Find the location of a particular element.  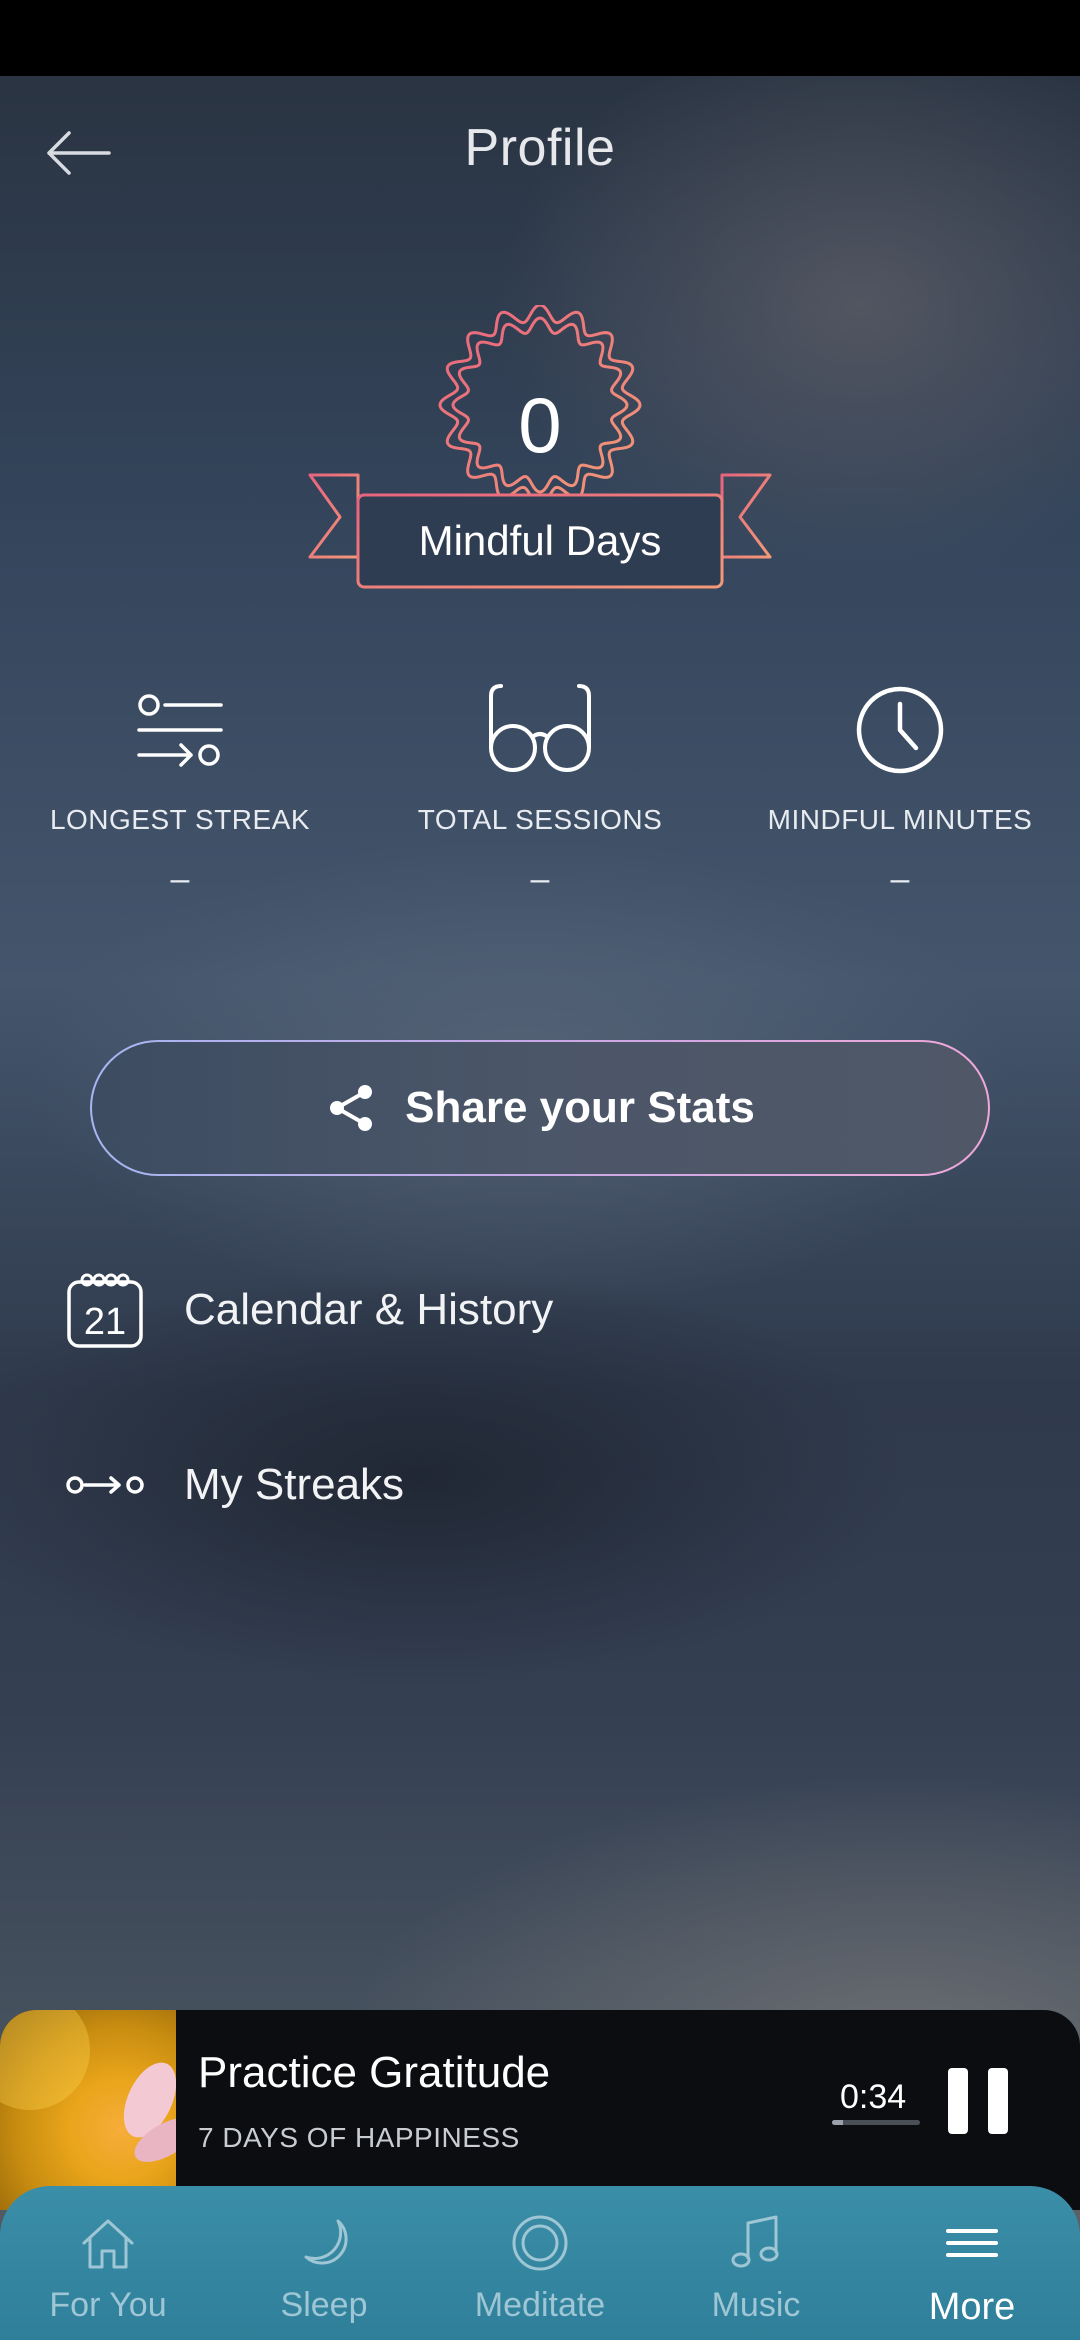

track-title: Practice Gratitude is located at coordinates (374, 2072).